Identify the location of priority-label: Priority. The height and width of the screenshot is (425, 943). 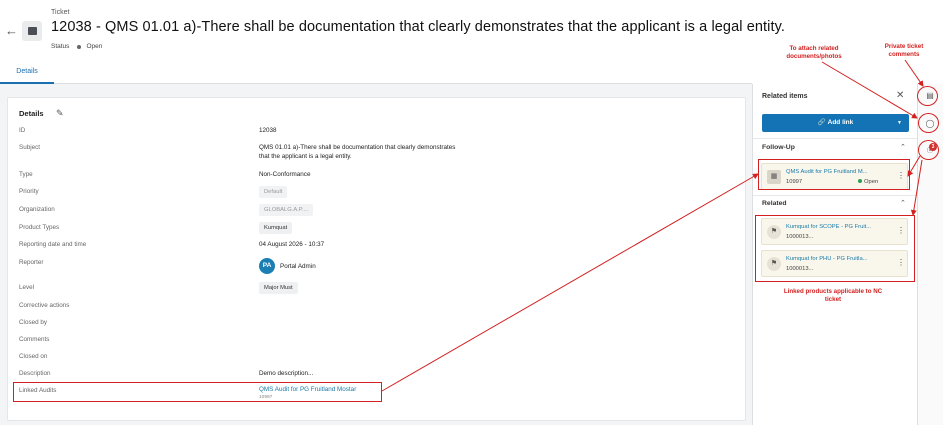
(29, 191).